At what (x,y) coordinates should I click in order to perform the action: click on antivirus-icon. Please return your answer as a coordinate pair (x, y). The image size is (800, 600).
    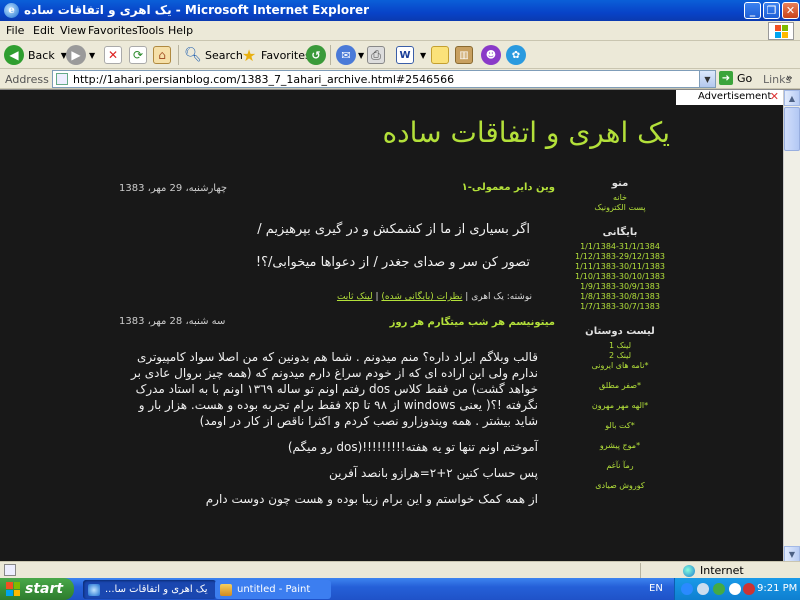
    Looking at the image, I should click on (719, 589).